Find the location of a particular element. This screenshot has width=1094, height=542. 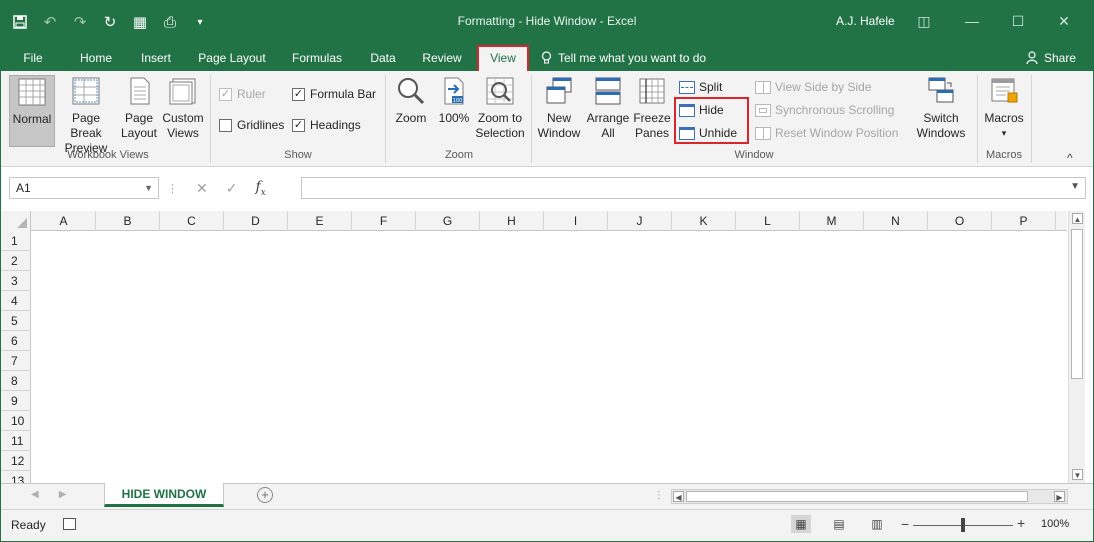

custom-views-button: Custom Views is located at coordinates (183, 108).